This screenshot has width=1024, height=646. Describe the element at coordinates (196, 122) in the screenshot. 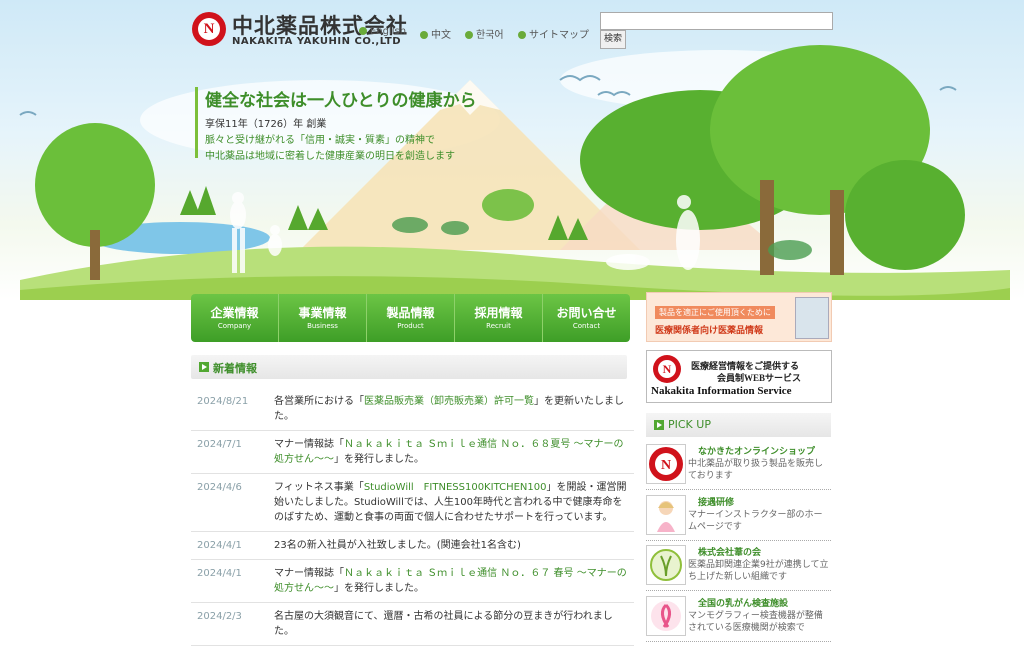

I see `tagline-accent-bar` at that location.